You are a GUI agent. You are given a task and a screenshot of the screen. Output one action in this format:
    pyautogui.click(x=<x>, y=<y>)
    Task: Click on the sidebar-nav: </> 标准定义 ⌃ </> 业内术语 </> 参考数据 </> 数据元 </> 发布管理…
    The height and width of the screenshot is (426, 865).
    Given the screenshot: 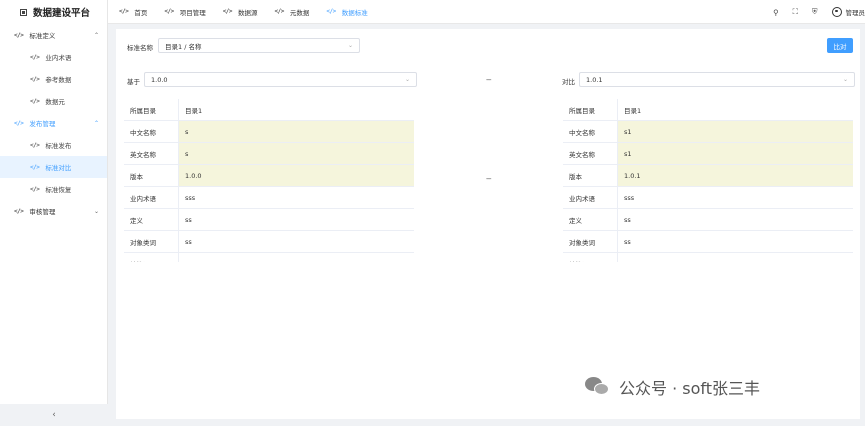 What is the action you would take?
    pyautogui.click(x=53, y=123)
    